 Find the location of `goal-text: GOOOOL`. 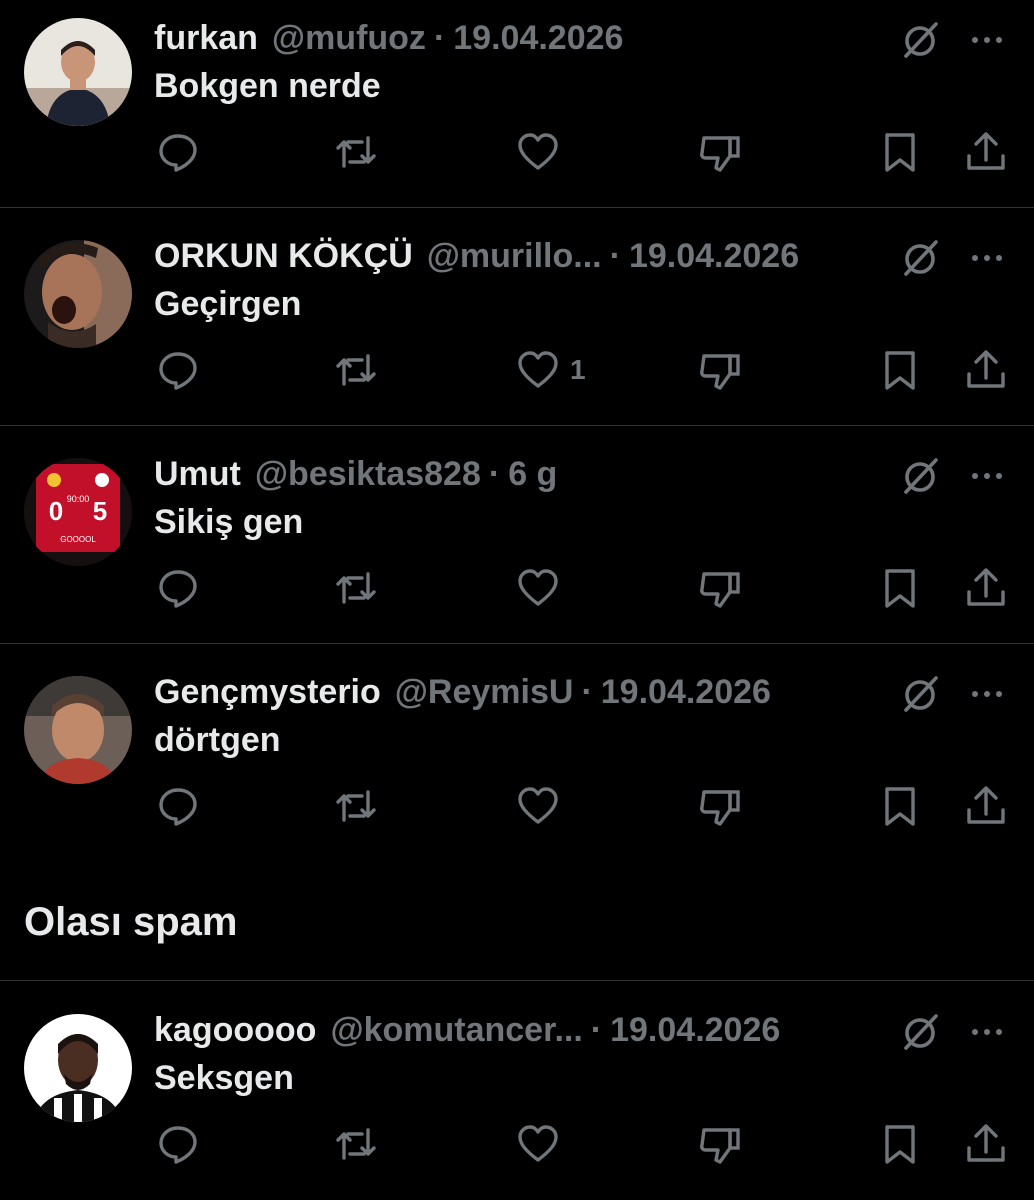

goal-text: GOOOOL is located at coordinates (78, 539).